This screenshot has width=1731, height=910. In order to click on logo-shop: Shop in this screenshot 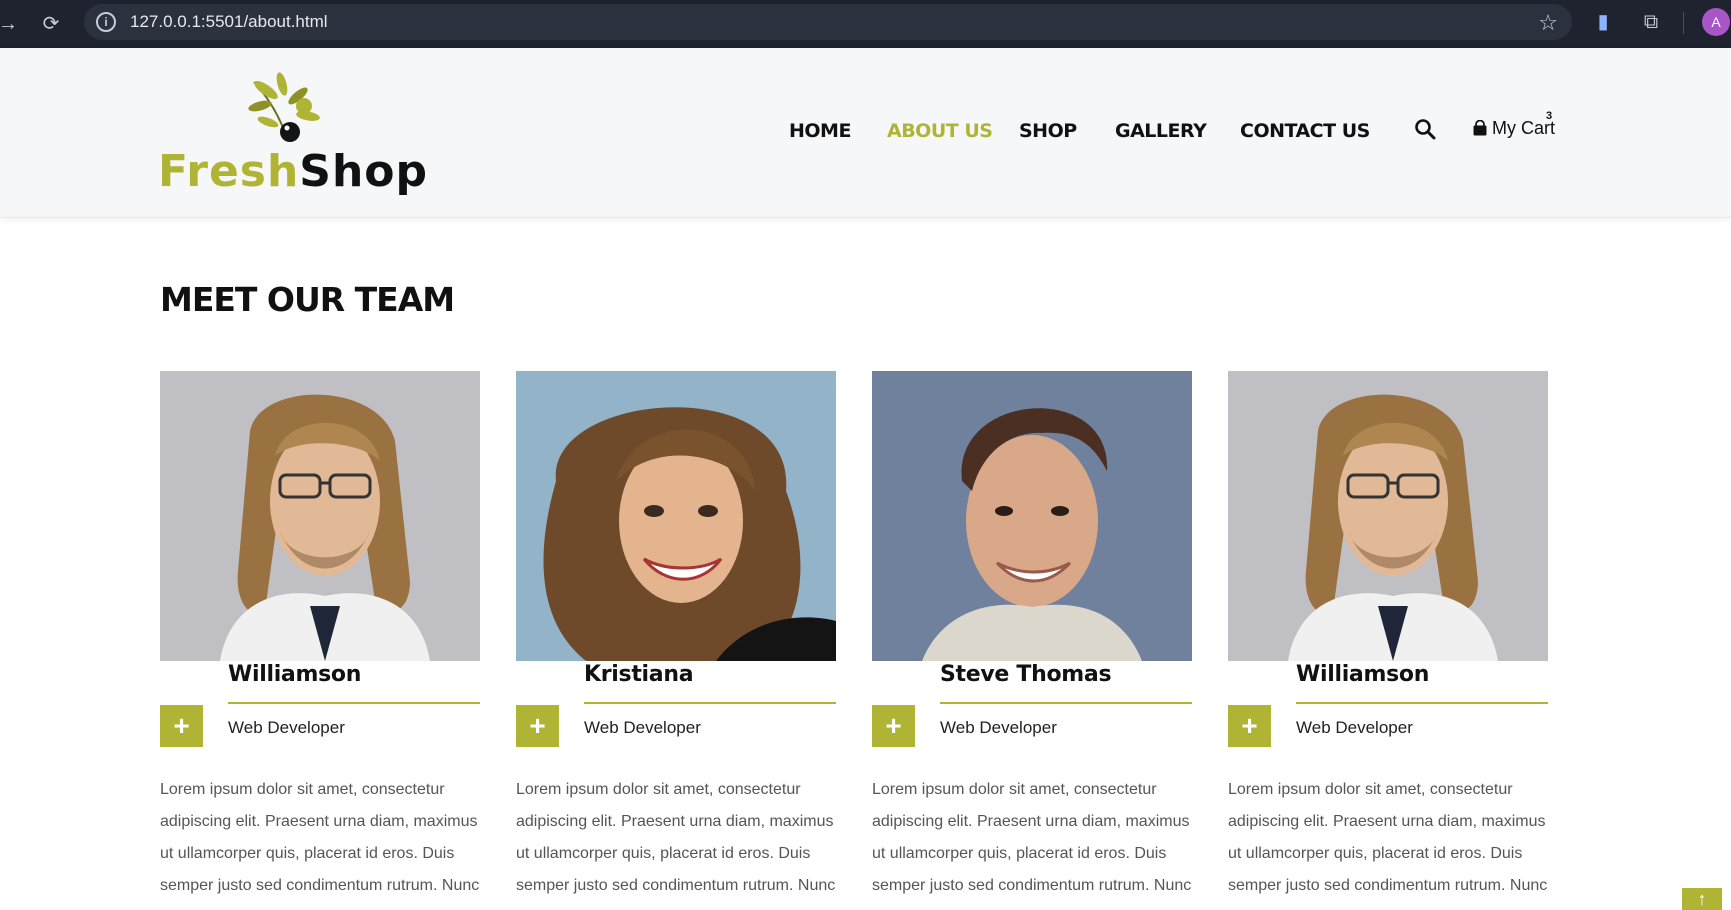, I will do `click(364, 171)`.